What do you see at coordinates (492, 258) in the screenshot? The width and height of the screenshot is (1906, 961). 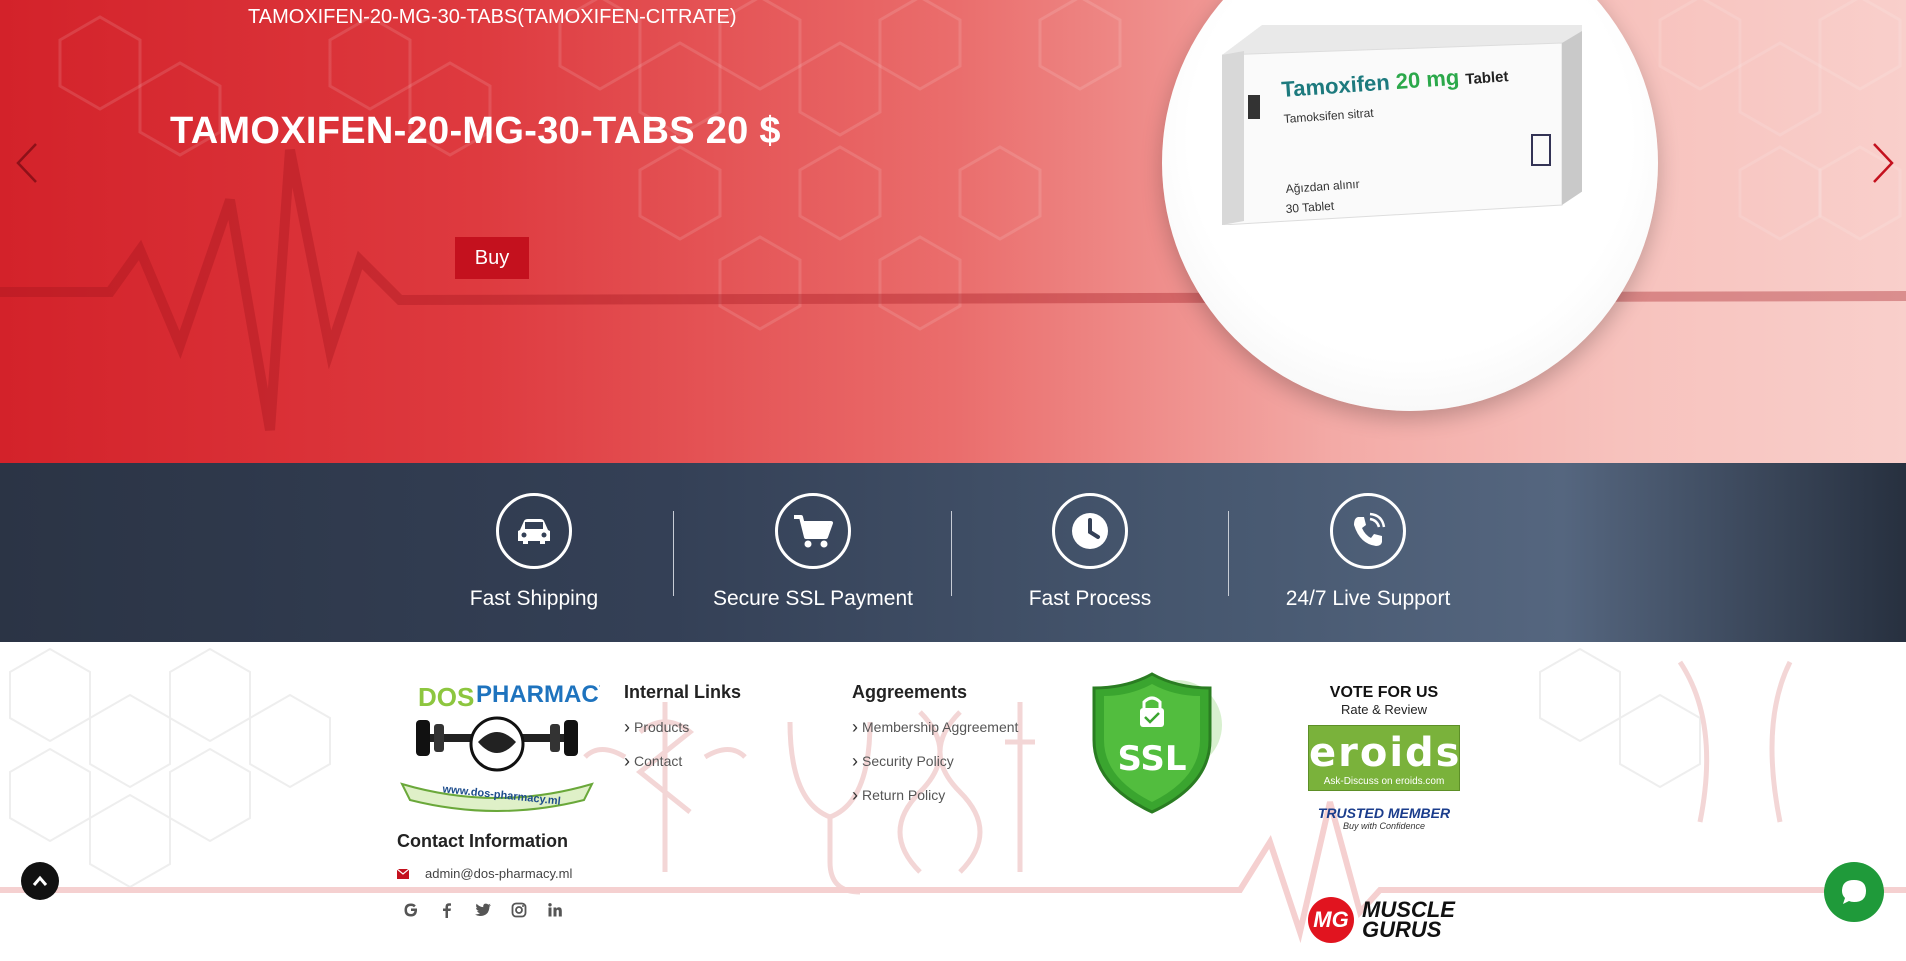 I see `buy-button: Buy` at bounding box center [492, 258].